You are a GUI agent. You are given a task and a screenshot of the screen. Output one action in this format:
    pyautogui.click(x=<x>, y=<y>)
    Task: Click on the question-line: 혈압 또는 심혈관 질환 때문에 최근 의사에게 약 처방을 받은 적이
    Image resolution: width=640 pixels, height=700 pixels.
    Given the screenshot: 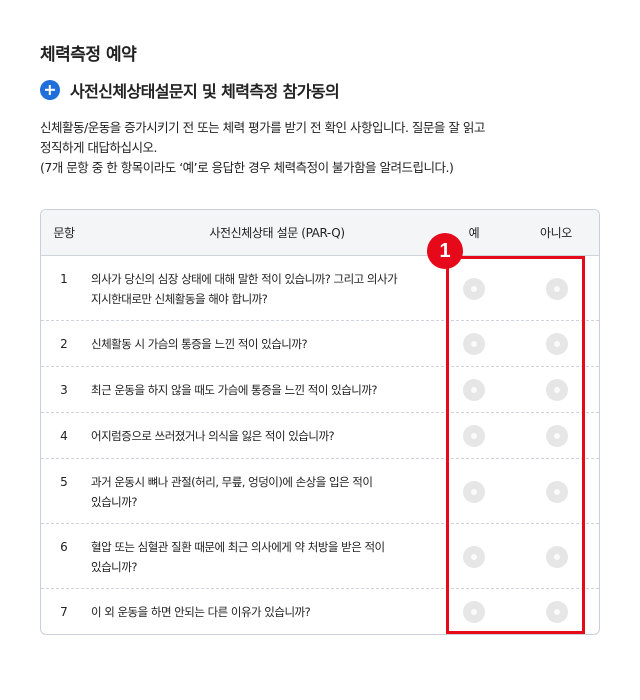 What is the action you would take?
    pyautogui.click(x=238, y=547)
    